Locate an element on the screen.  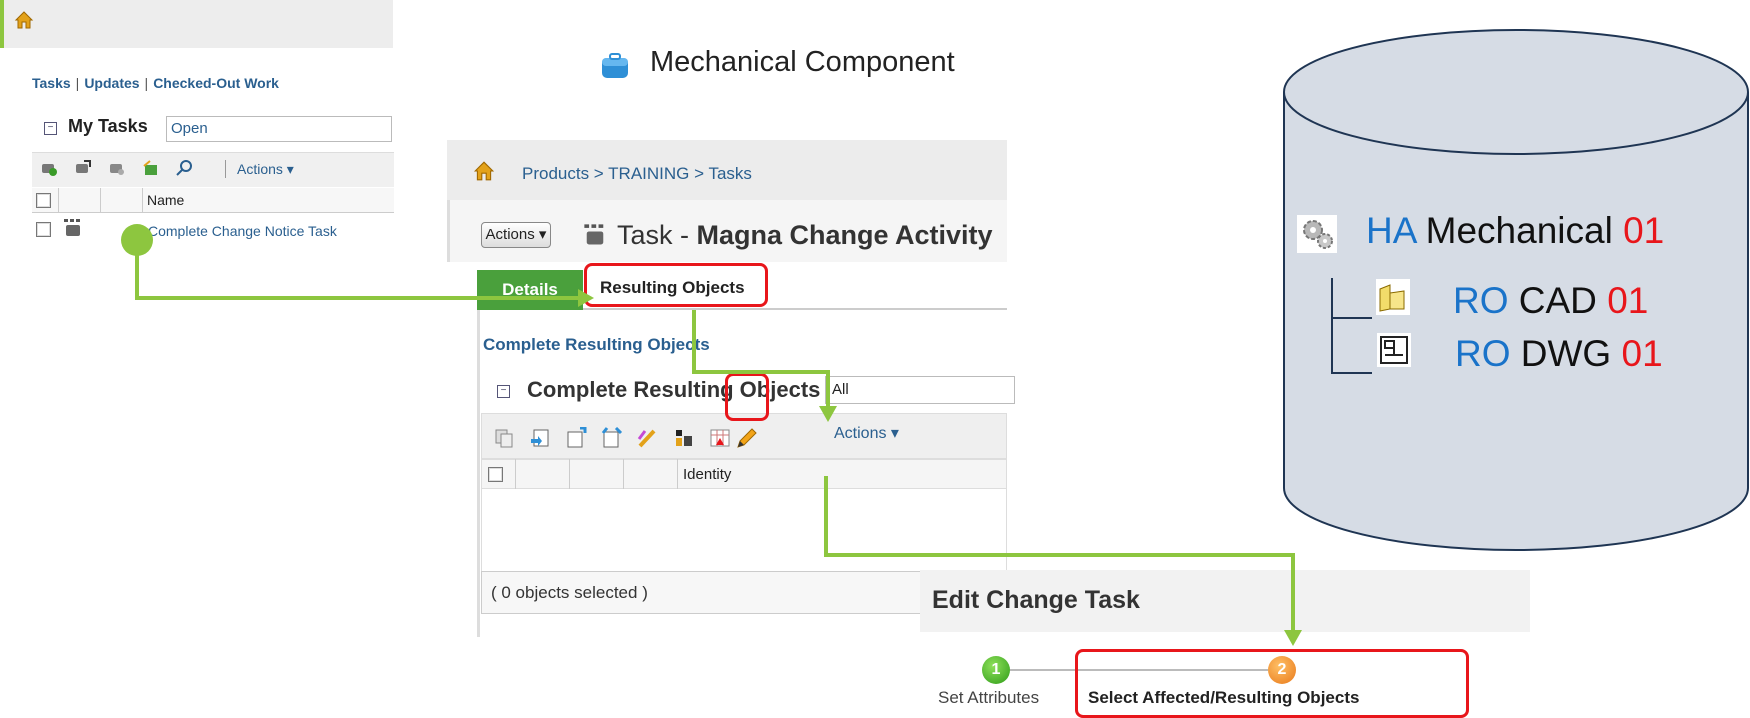
tree-child-dwg: RO DWG 01 is located at coordinates (1559, 354).